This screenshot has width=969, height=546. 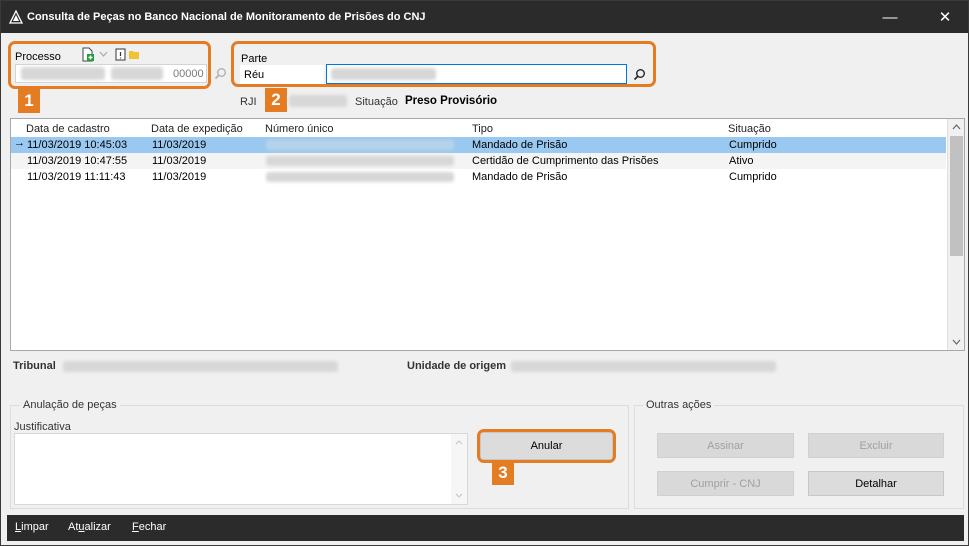 What do you see at coordinates (565, 161) in the screenshot?
I see `cell-tipo: Certidão de Cumprimento das Prisões` at bounding box center [565, 161].